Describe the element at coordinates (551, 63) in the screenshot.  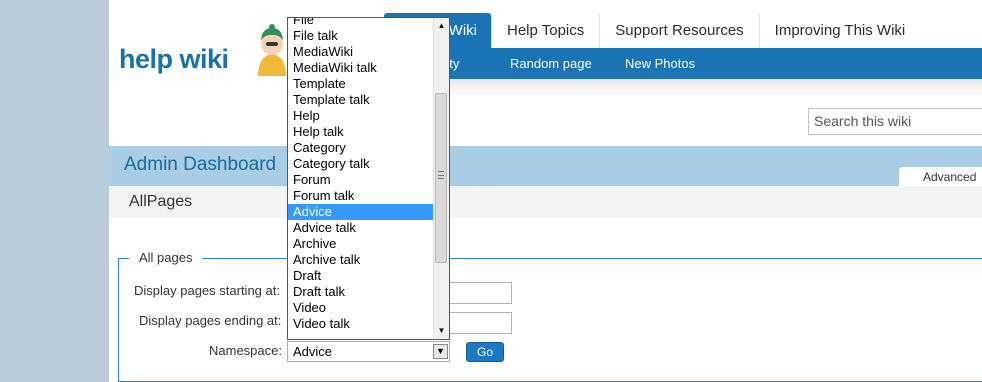
I see `subnav-random-page: Random page` at that location.